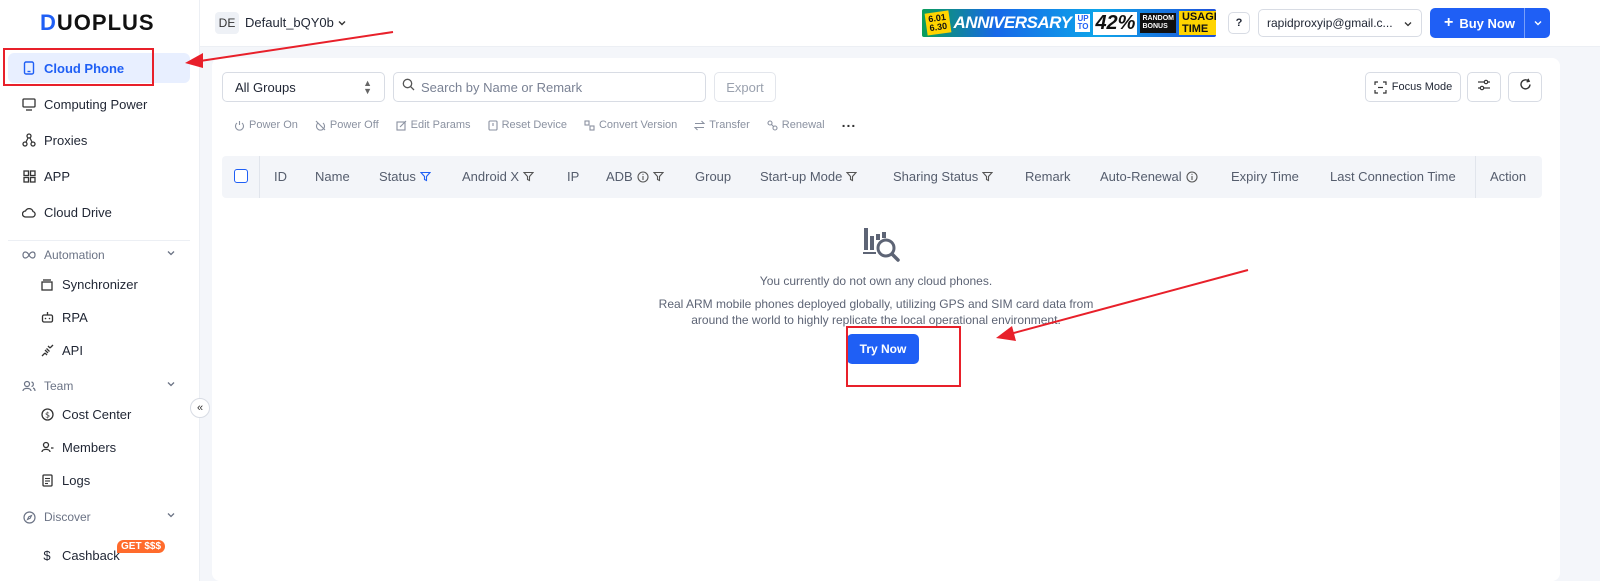  What do you see at coordinates (303, 87) in the screenshot?
I see `group-select: All Groups ▲ ▼` at bounding box center [303, 87].